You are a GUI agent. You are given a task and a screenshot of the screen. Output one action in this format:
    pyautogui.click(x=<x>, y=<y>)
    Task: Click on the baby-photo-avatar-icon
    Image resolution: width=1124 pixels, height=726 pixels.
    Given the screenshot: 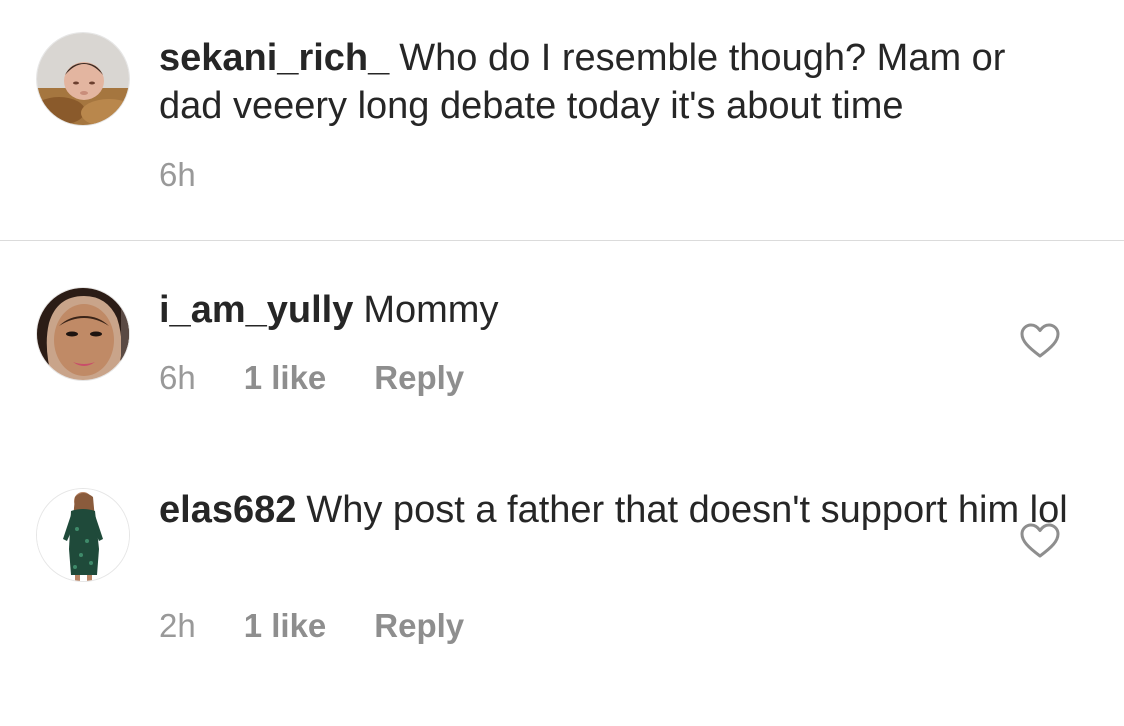 What is the action you would take?
    pyautogui.click(x=83, y=79)
    